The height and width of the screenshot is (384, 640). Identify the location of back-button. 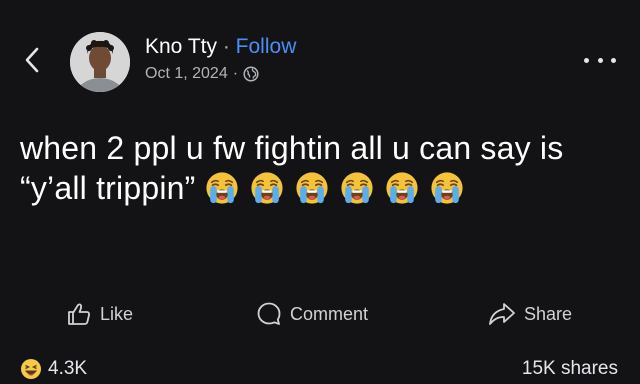
(32, 60).